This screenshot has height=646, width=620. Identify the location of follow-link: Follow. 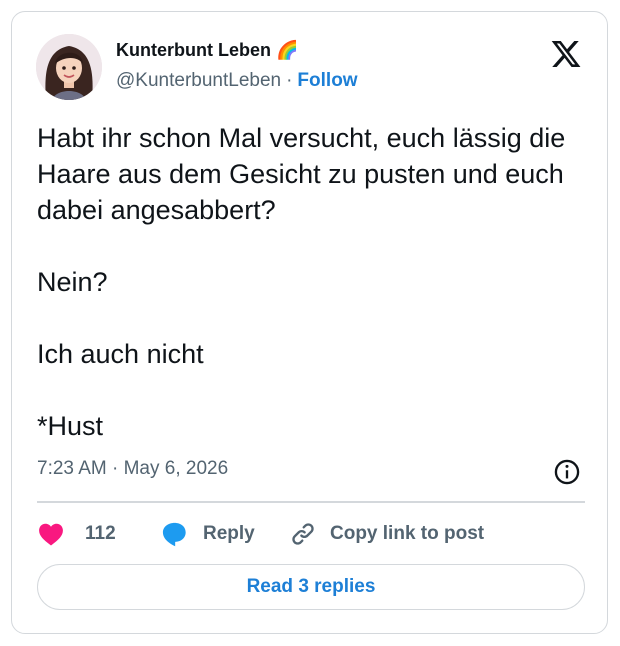
(327, 80).